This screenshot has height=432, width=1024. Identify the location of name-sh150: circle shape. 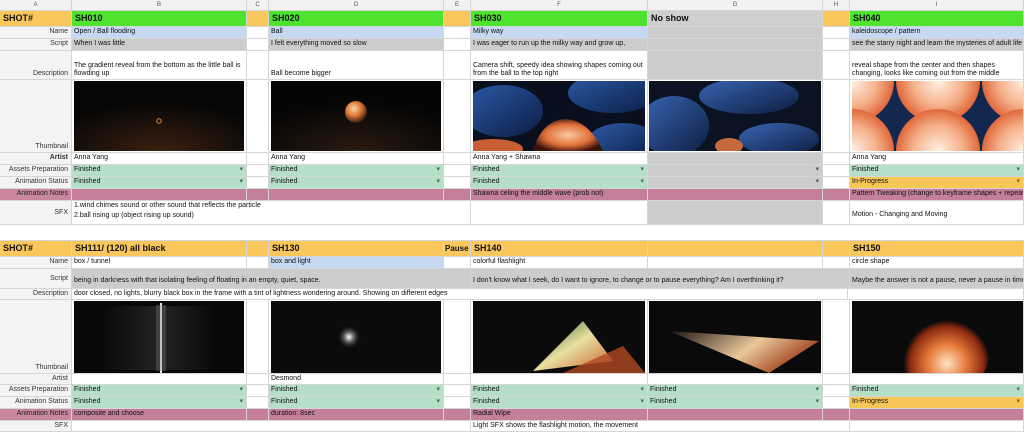
(937, 263).